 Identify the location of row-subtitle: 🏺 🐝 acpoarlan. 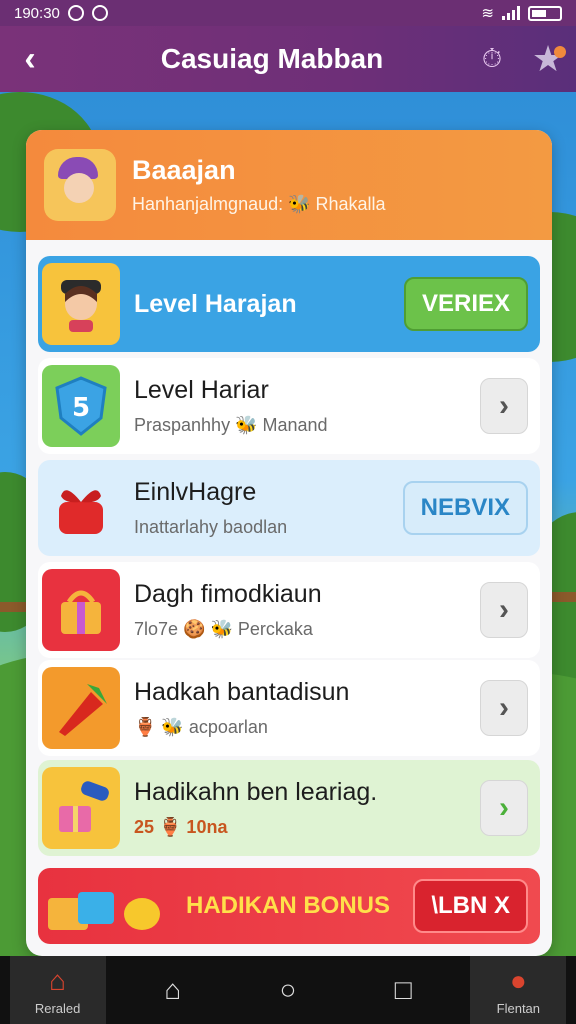
(201, 727).